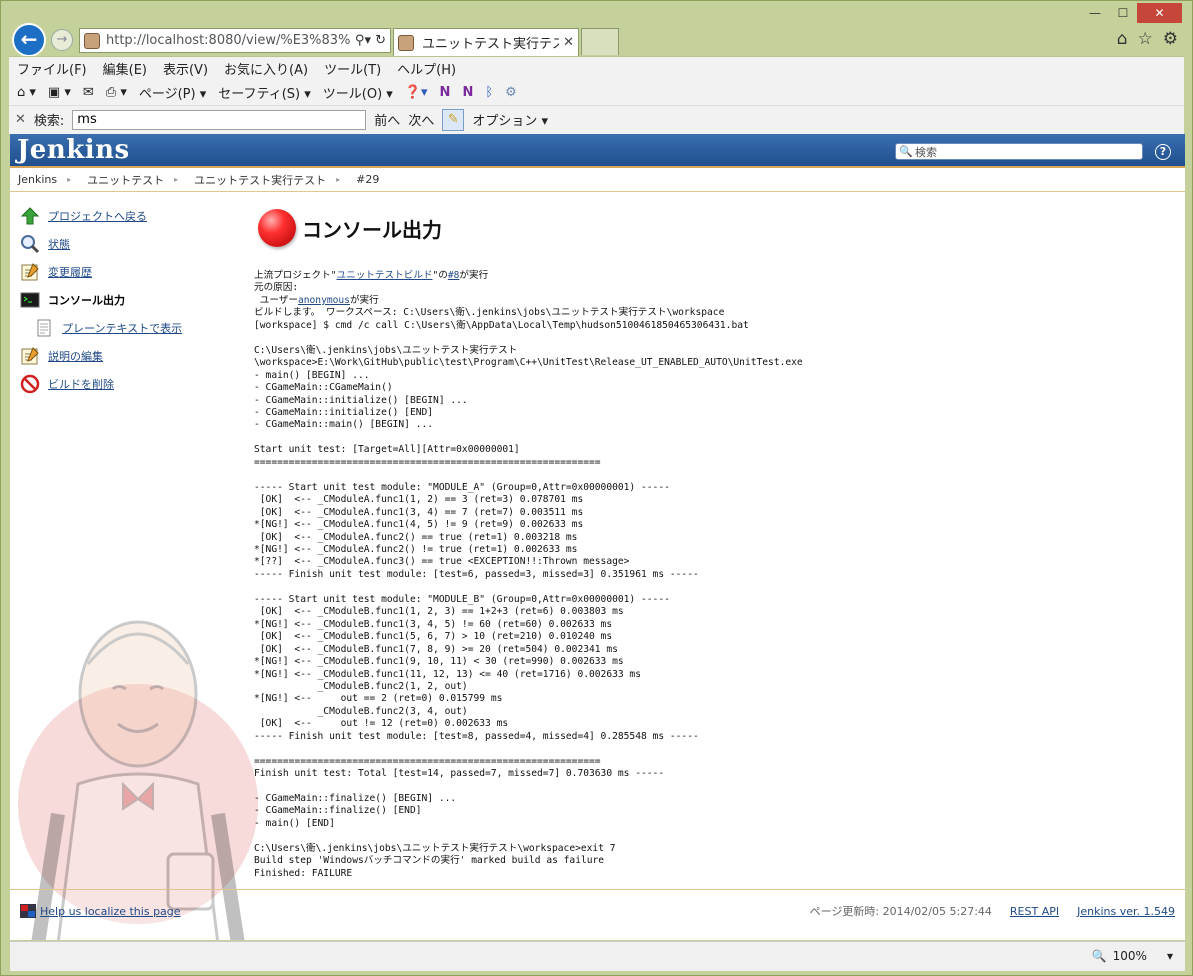 The image size is (1193, 976). Describe the element at coordinates (26, 92) in the screenshot. I see `home-cmd-icon: ⌂ ▾` at that location.